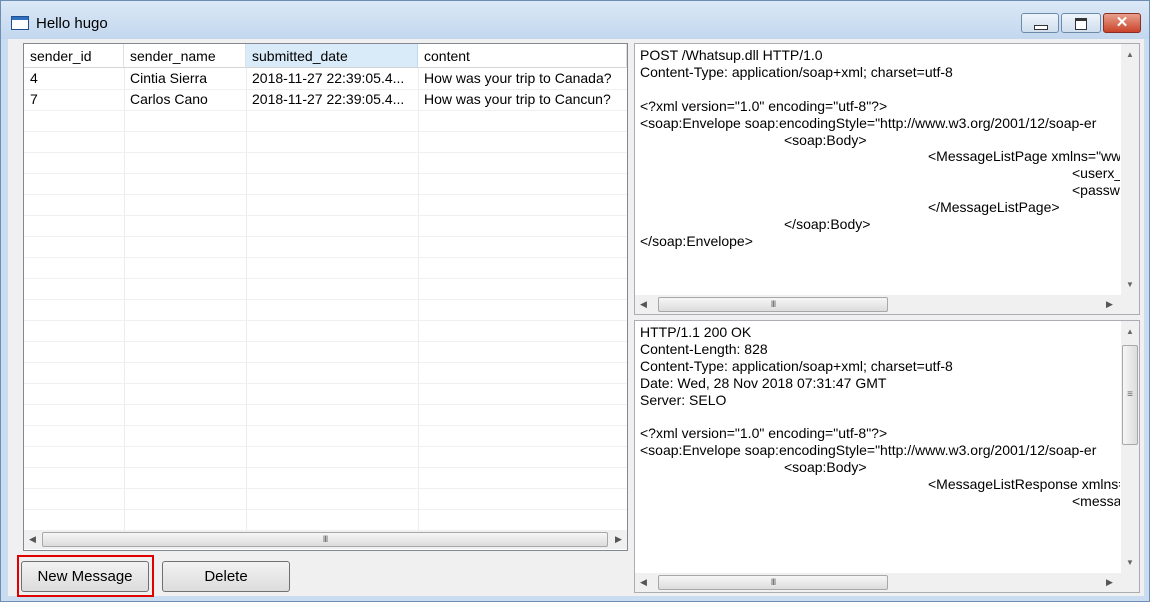  What do you see at coordinates (20, 23) in the screenshot?
I see `window-icon` at bounding box center [20, 23].